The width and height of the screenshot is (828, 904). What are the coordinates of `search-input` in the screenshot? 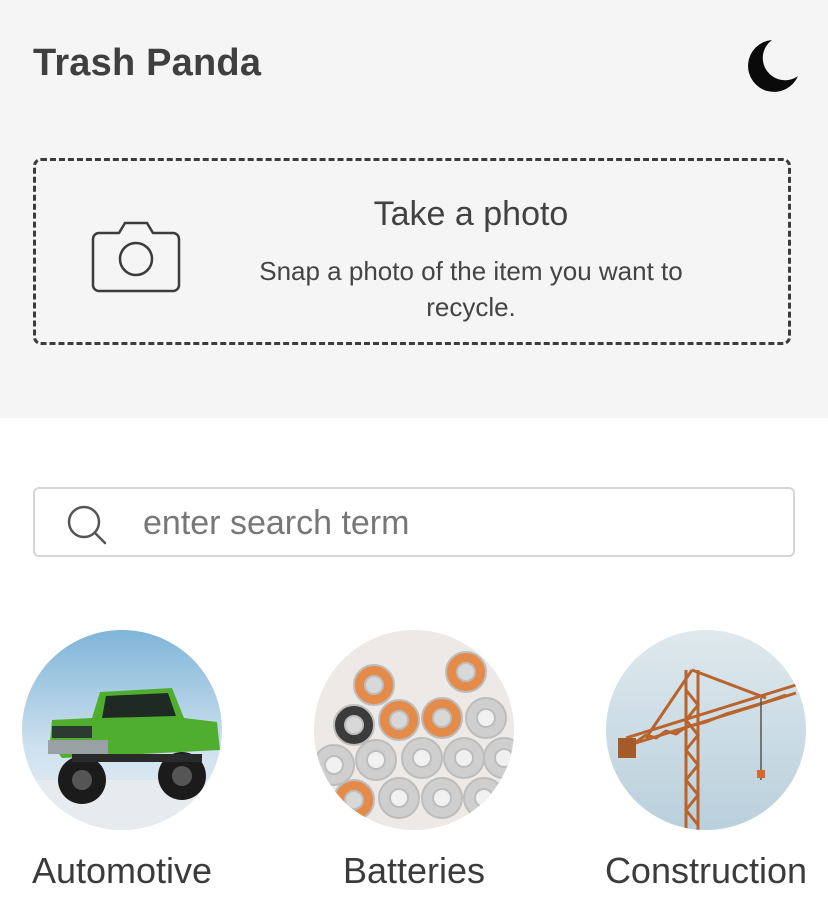 It's located at (453, 523).